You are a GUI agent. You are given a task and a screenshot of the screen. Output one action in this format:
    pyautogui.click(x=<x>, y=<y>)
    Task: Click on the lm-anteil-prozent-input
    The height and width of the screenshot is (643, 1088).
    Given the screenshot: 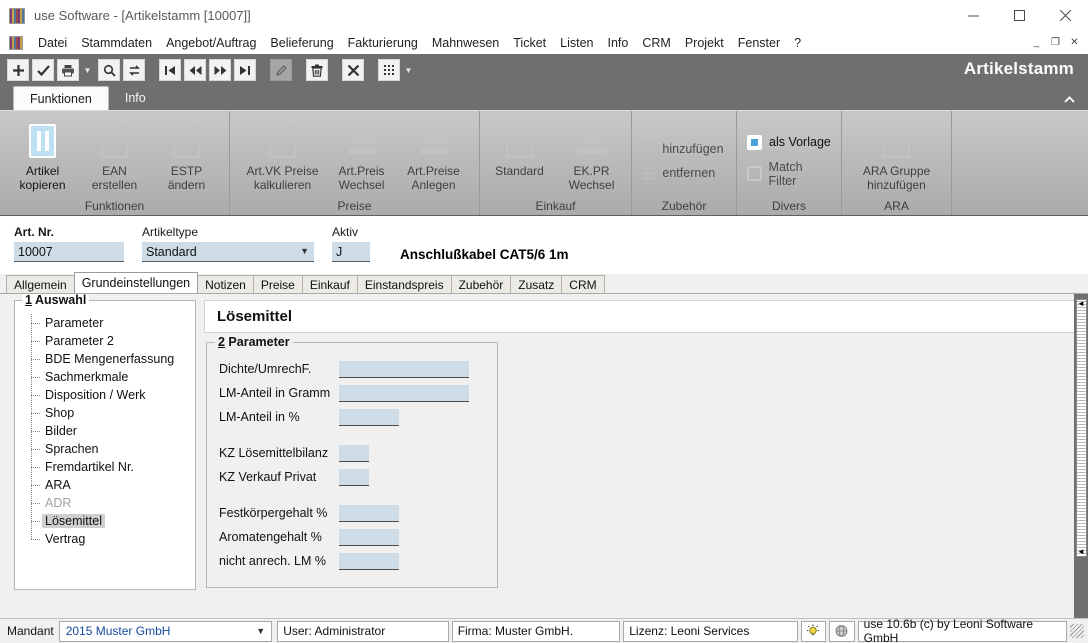 What is the action you would take?
    pyautogui.click(x=369, y=417)
    